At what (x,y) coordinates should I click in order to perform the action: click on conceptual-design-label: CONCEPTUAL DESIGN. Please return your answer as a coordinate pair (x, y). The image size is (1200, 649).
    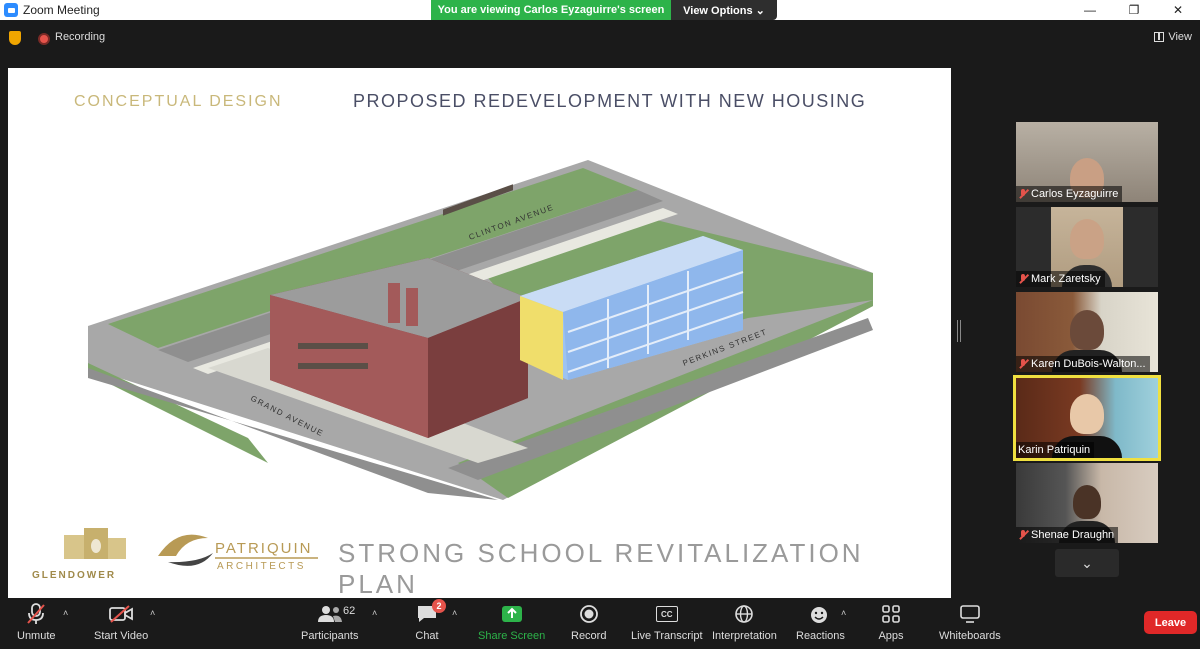
    Looking at the image, I should click on (178, 101).